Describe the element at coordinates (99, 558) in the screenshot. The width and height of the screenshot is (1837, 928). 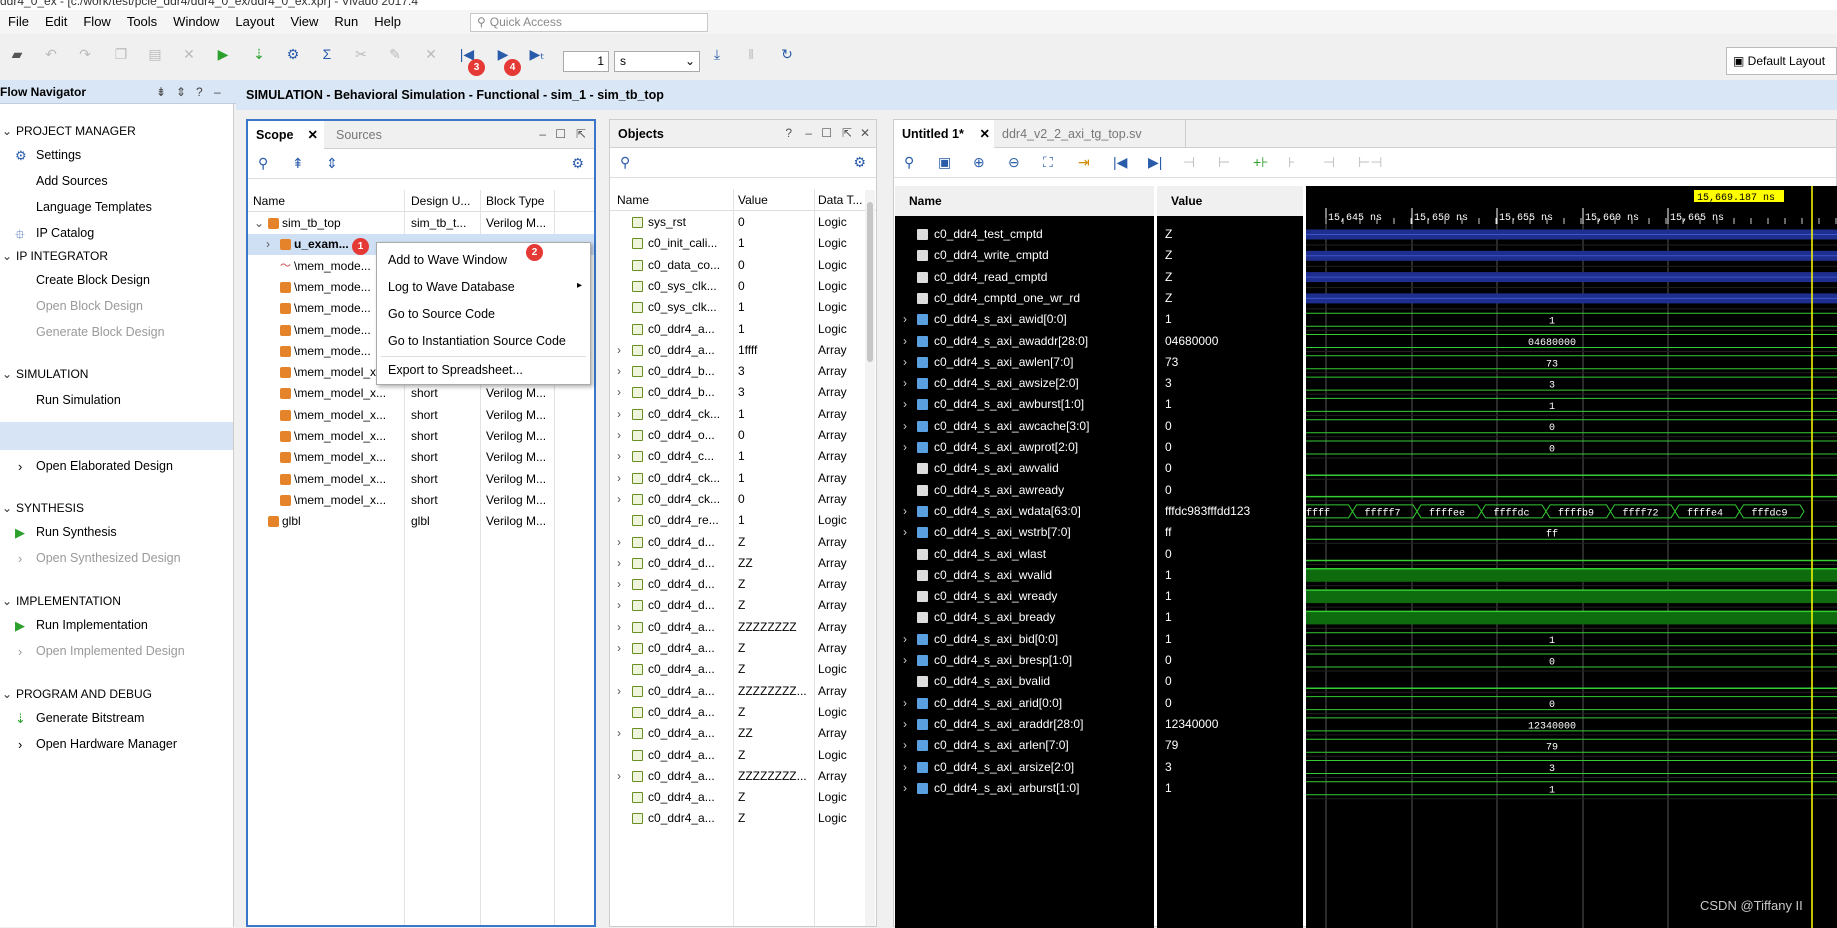
I see `flow-item-open-synthesized-design: › Open Synthesized Design` at that location.